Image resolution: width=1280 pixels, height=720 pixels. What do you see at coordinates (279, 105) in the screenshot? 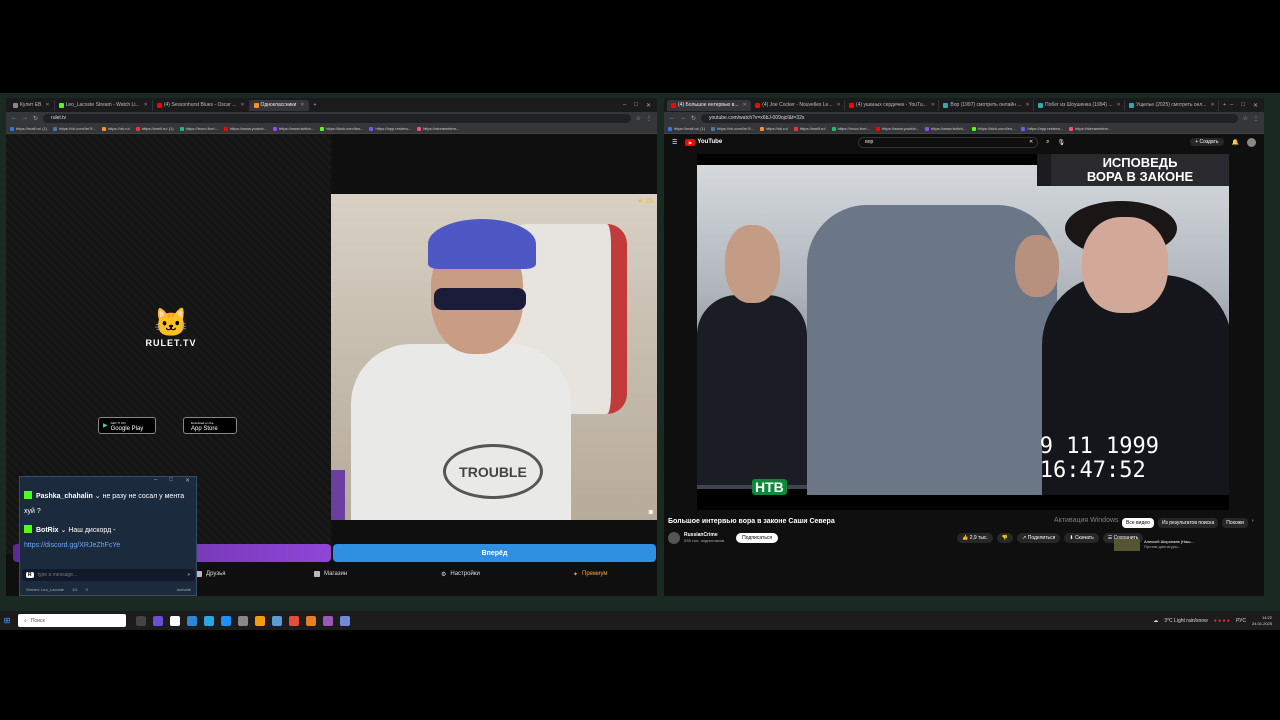
I see `tab-4: Одноклассники ✕` at bounding box center [279, 105].